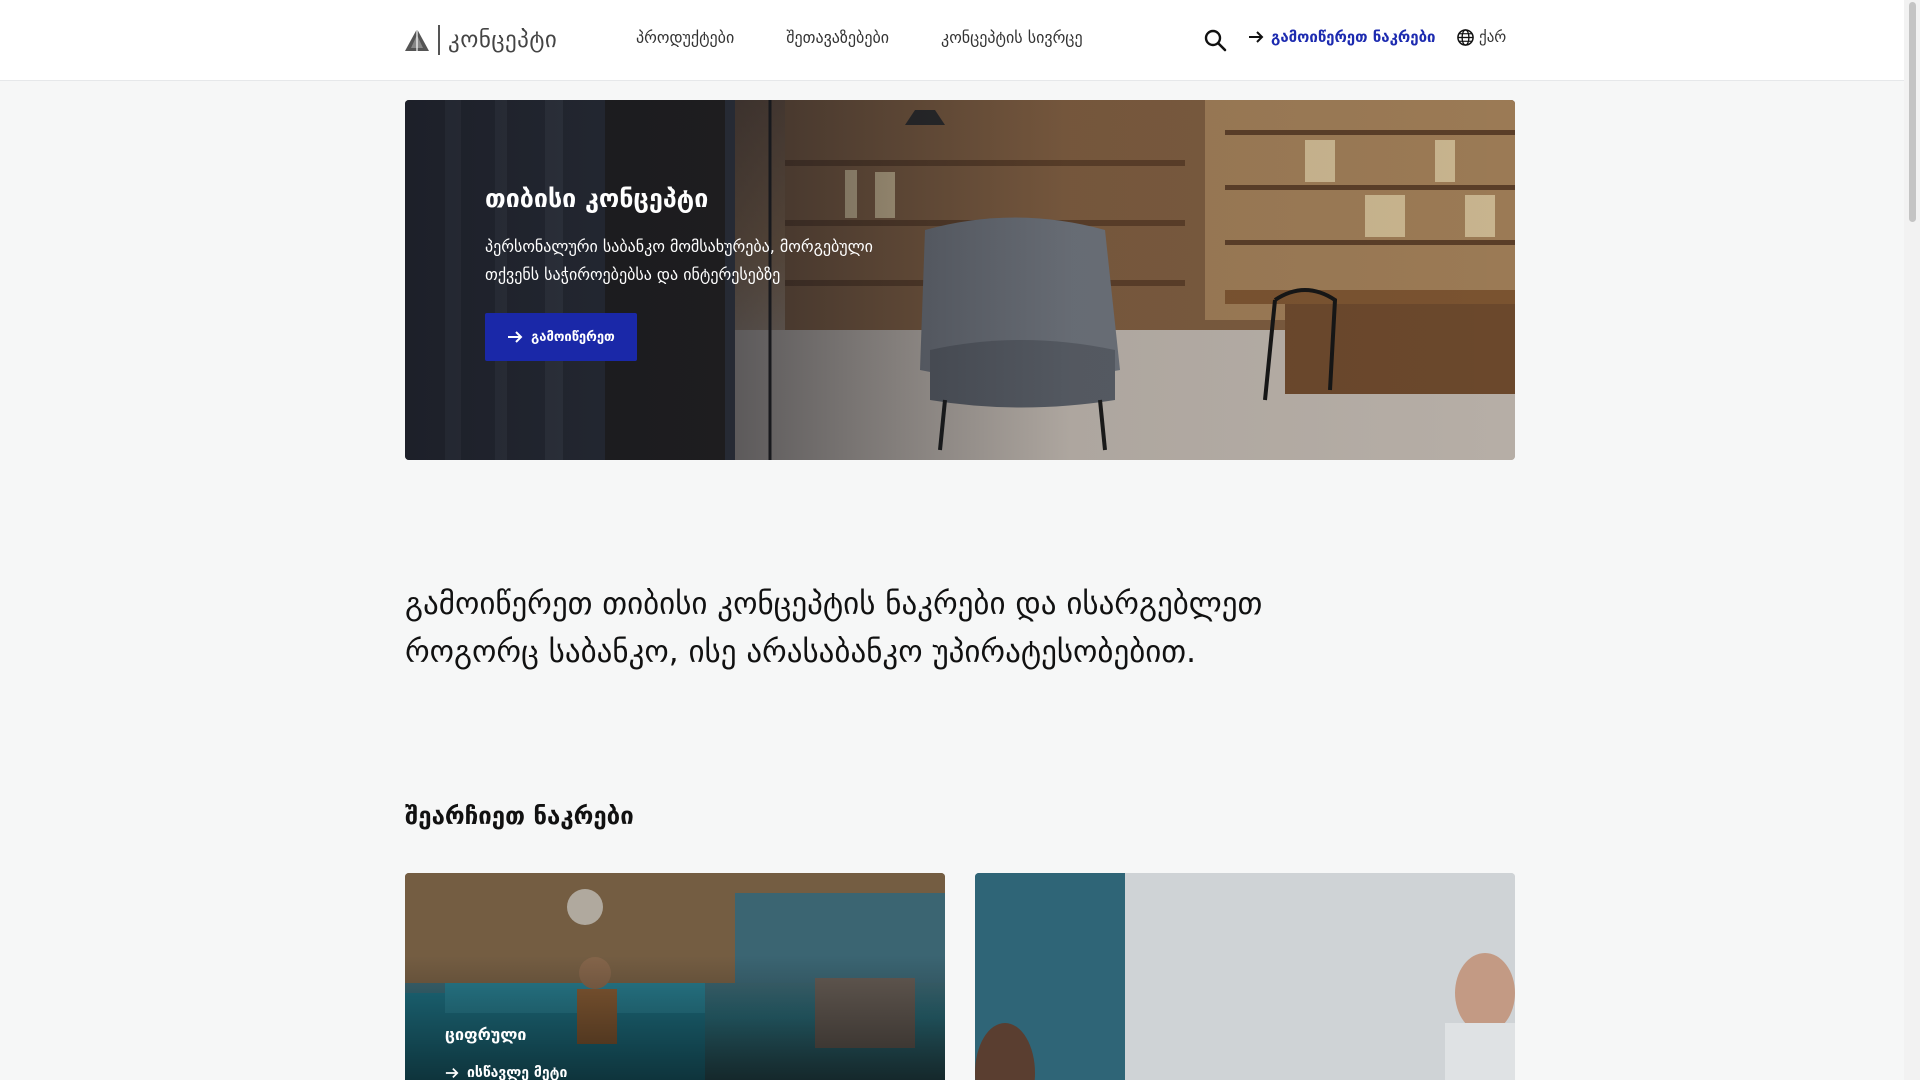 The height and width of the screenshot is (1080, 1920). Describe the element at coordinates (1353, 37) in the screenshot. I see `order-set-label: გამოიწერეთ ნაკრები` at that location.